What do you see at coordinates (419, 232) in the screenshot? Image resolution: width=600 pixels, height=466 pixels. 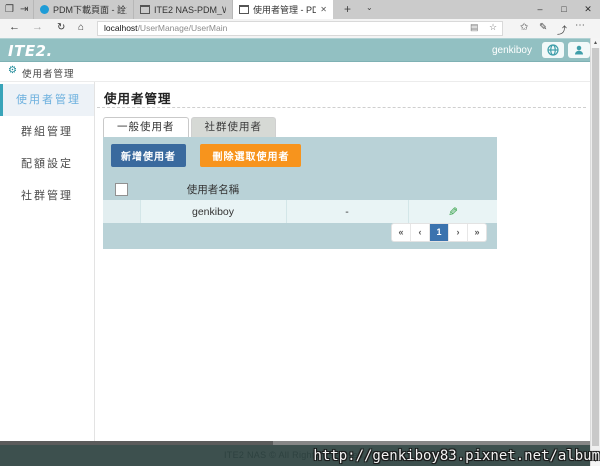 I see `pagination-prev-button: ‹` at bounding box center [419, 232].